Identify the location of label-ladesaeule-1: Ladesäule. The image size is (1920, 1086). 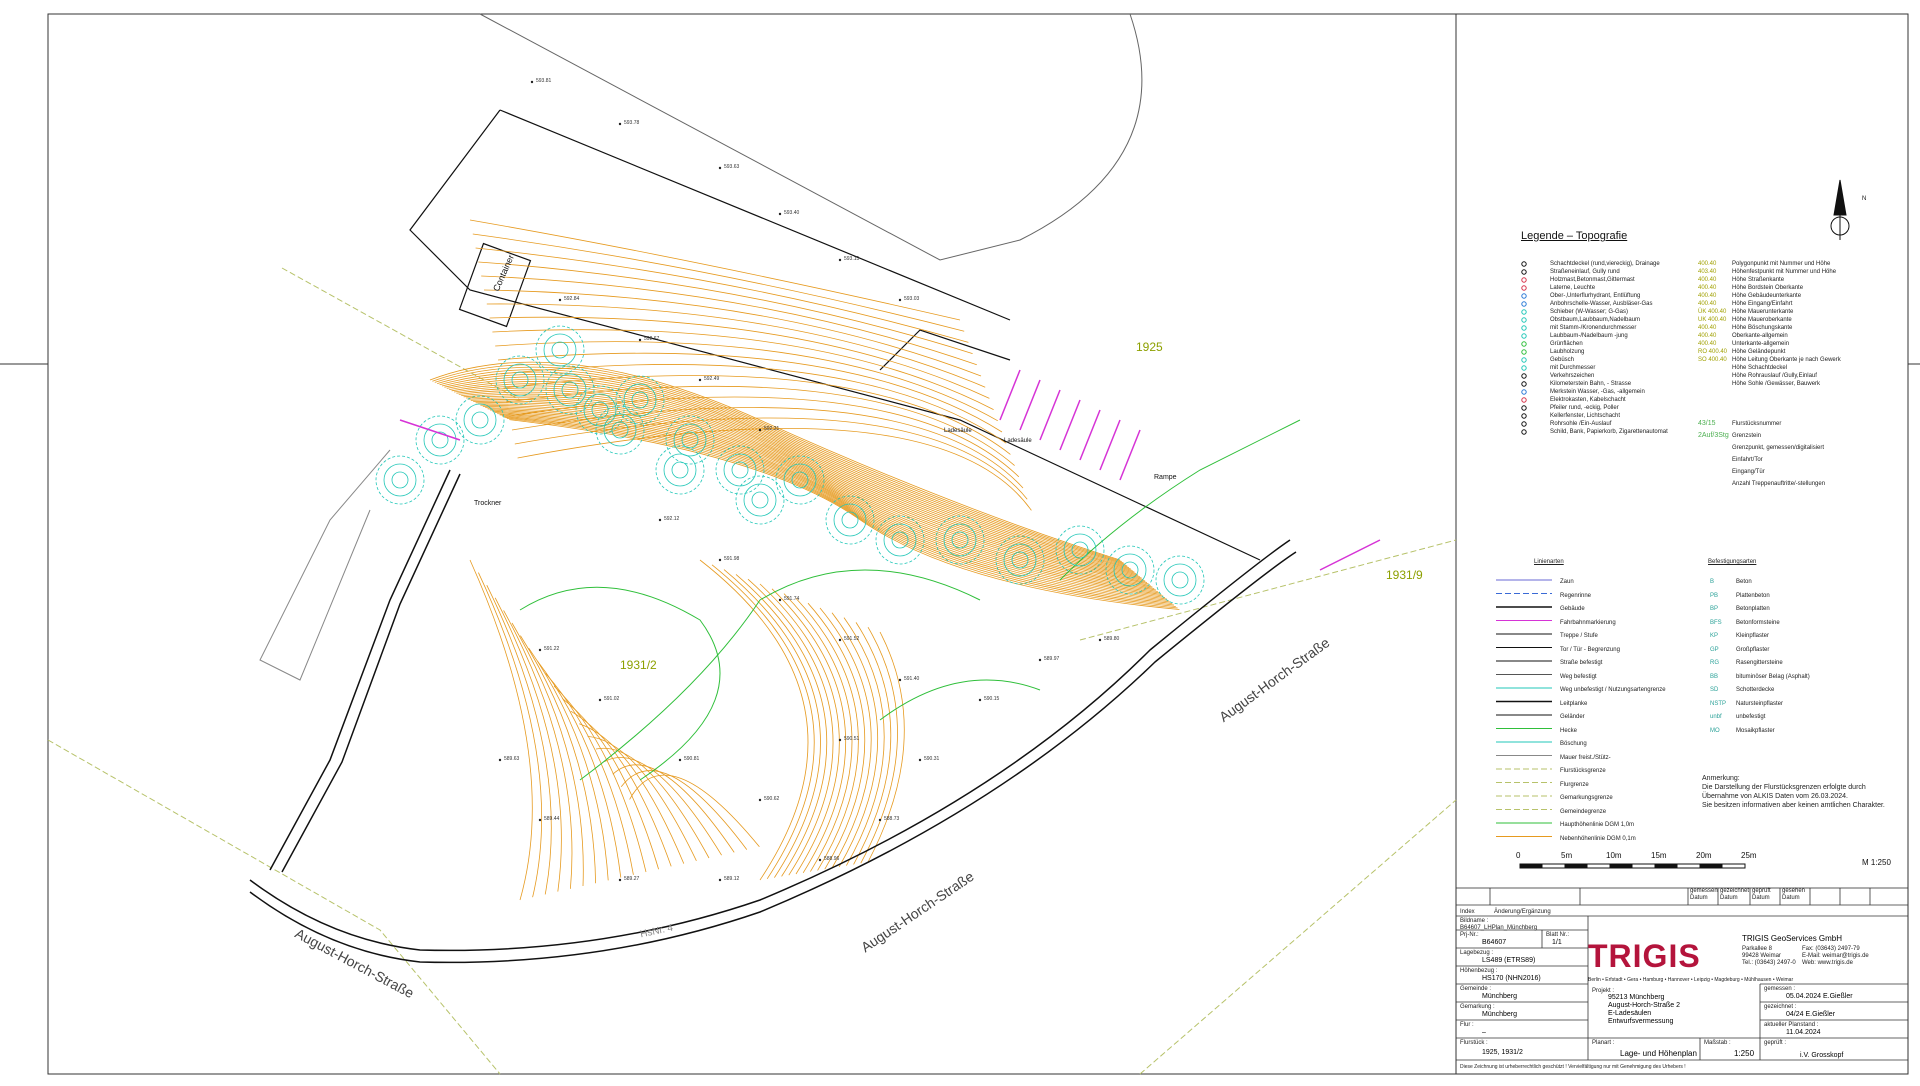
(958, 431).